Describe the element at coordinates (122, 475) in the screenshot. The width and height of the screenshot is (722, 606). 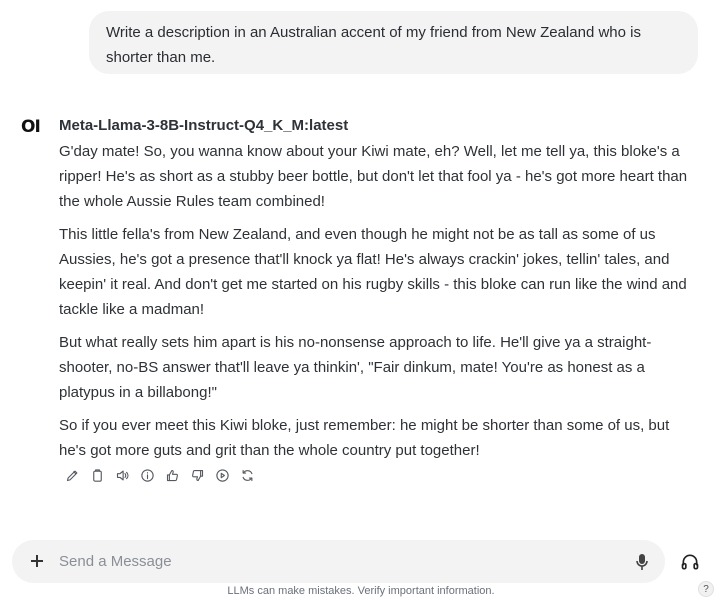
I see `speaker-icon` at that location.